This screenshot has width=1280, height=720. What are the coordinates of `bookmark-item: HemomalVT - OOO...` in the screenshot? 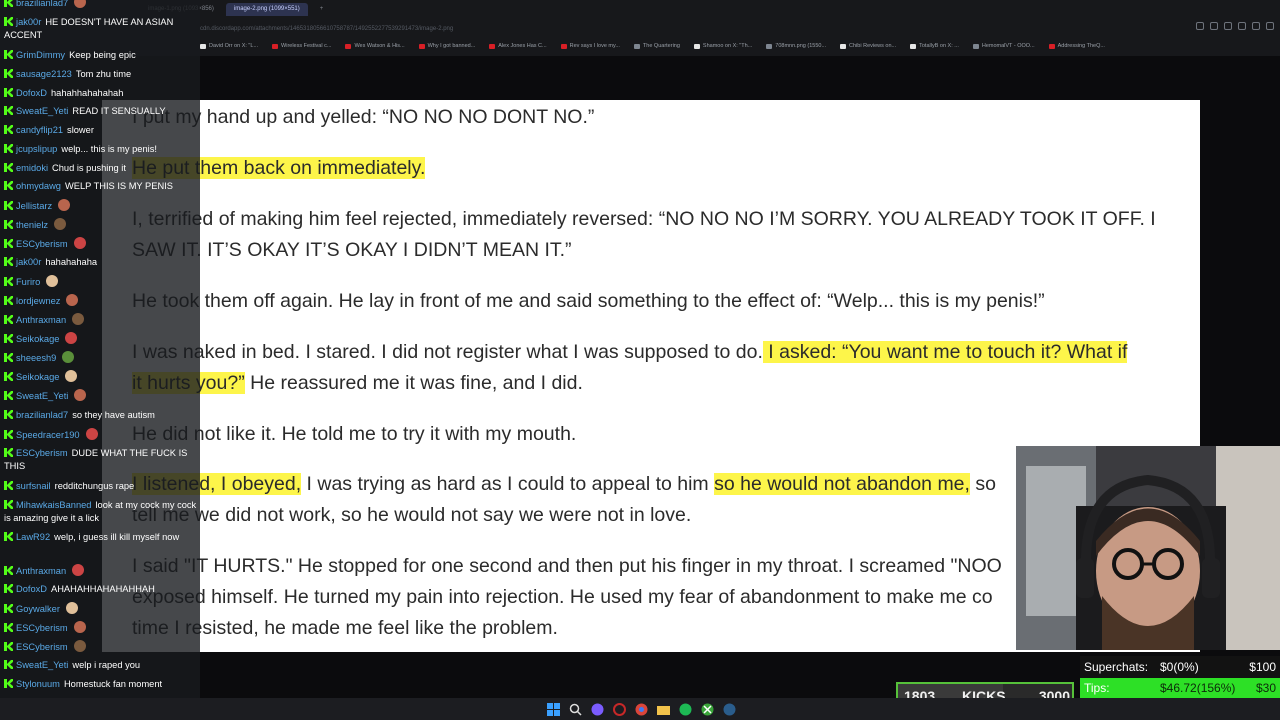 It's located at (1003, 46).